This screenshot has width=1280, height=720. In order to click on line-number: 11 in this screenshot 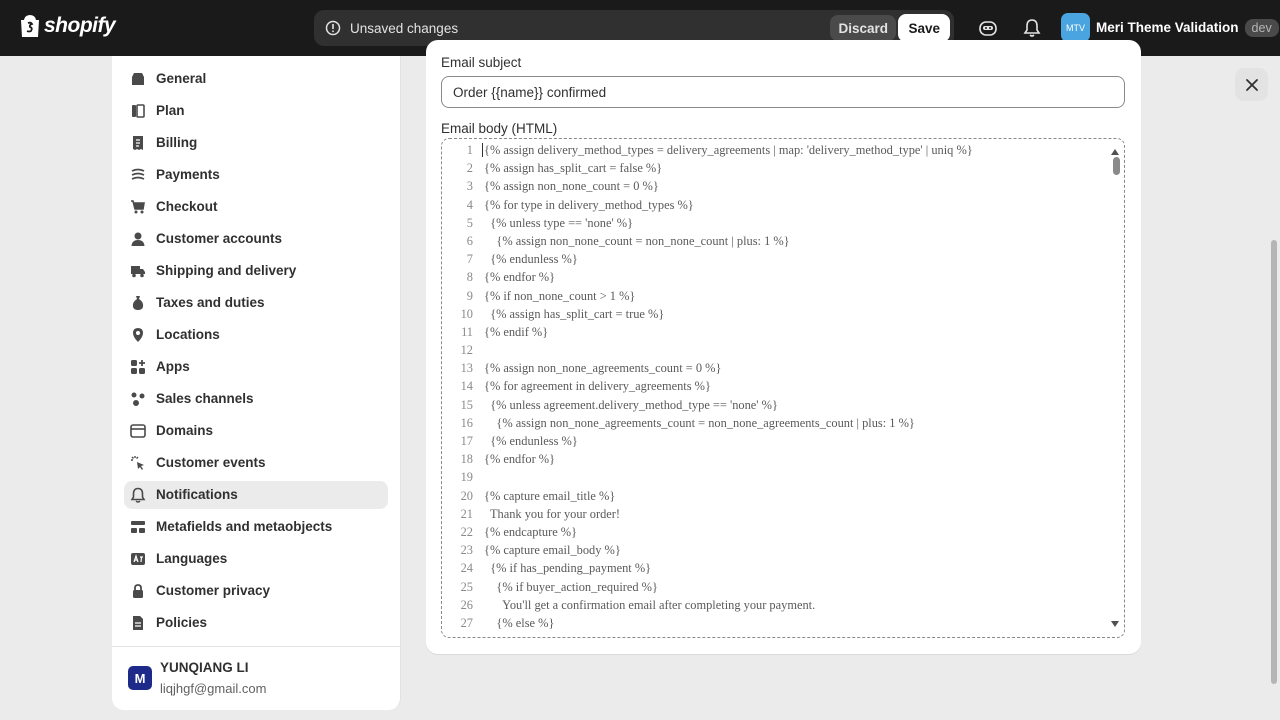, I will do `click(467, 331)`.